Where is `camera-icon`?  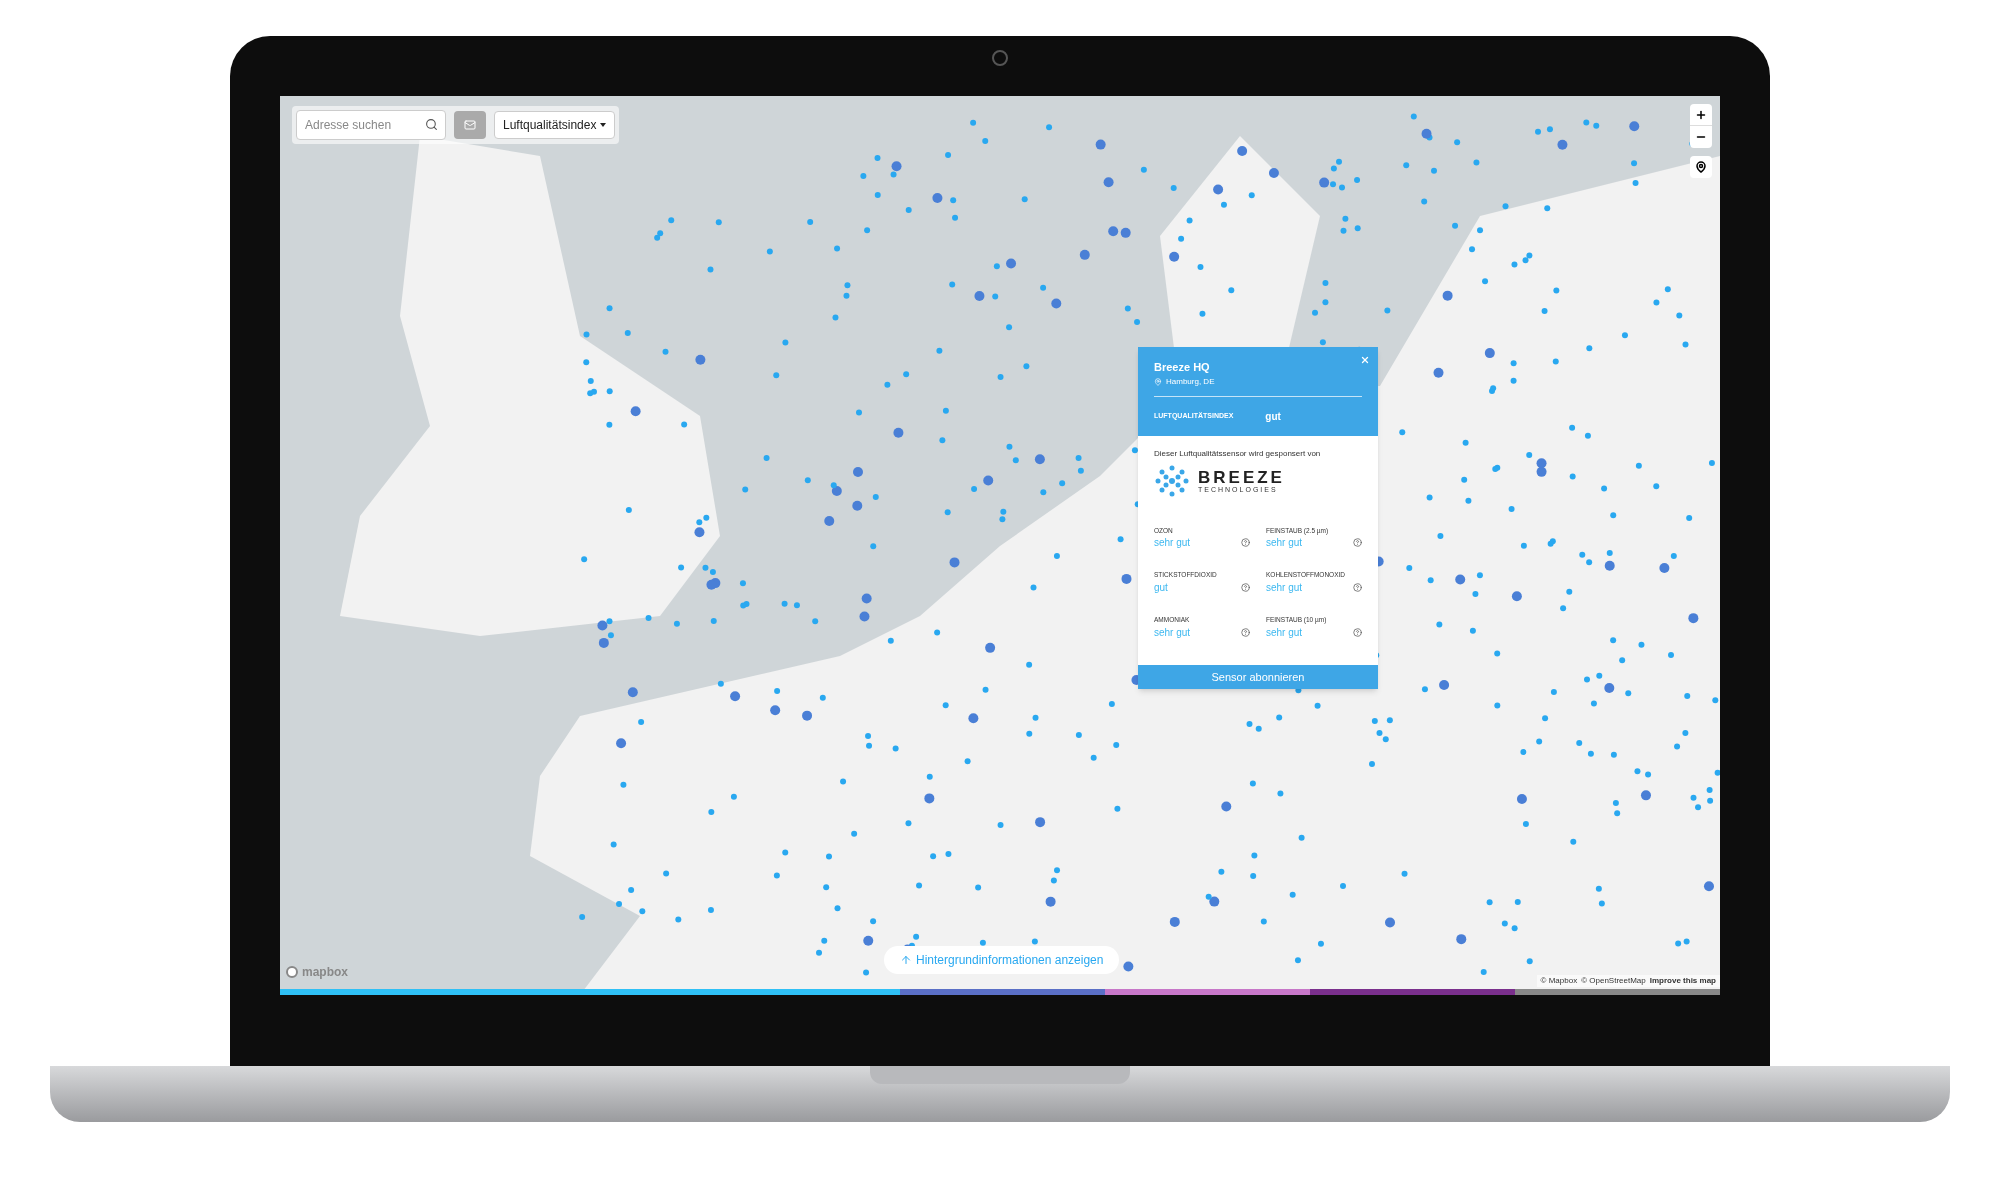
camera-icon is located at coordinates (1000, 58).